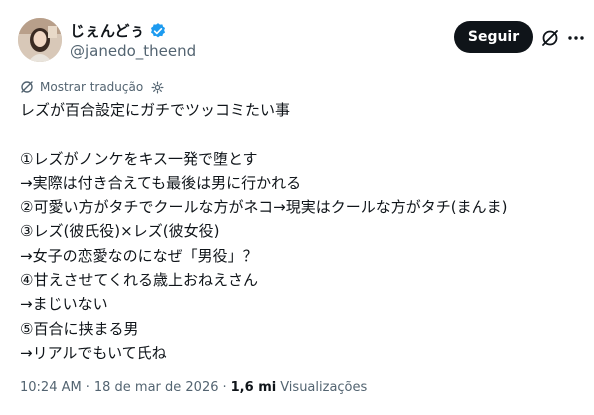  I want to click on tweet-line: →実際は付き合えても最後は男に行かれる, so click(161, 182).